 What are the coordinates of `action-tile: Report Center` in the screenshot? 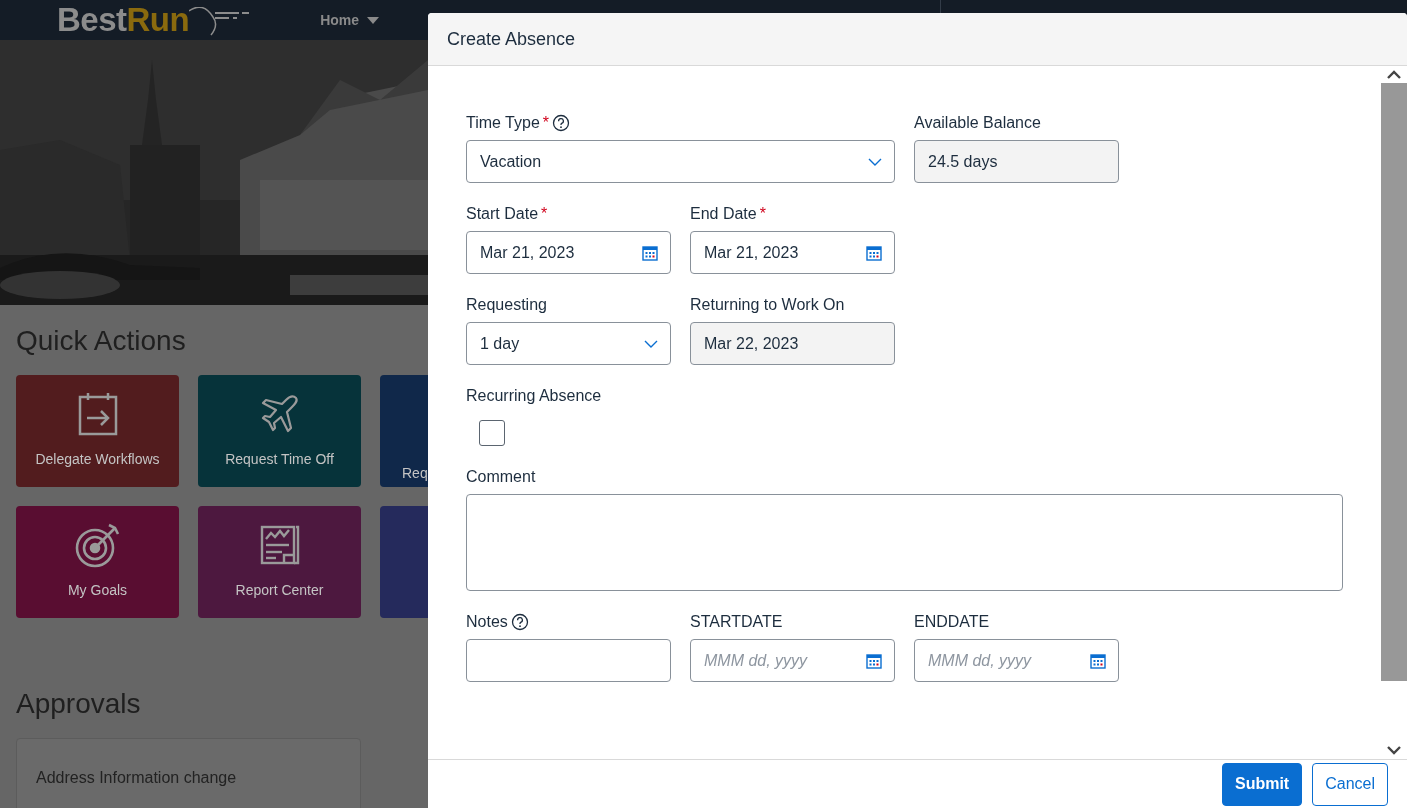 It's located at (279, 562).